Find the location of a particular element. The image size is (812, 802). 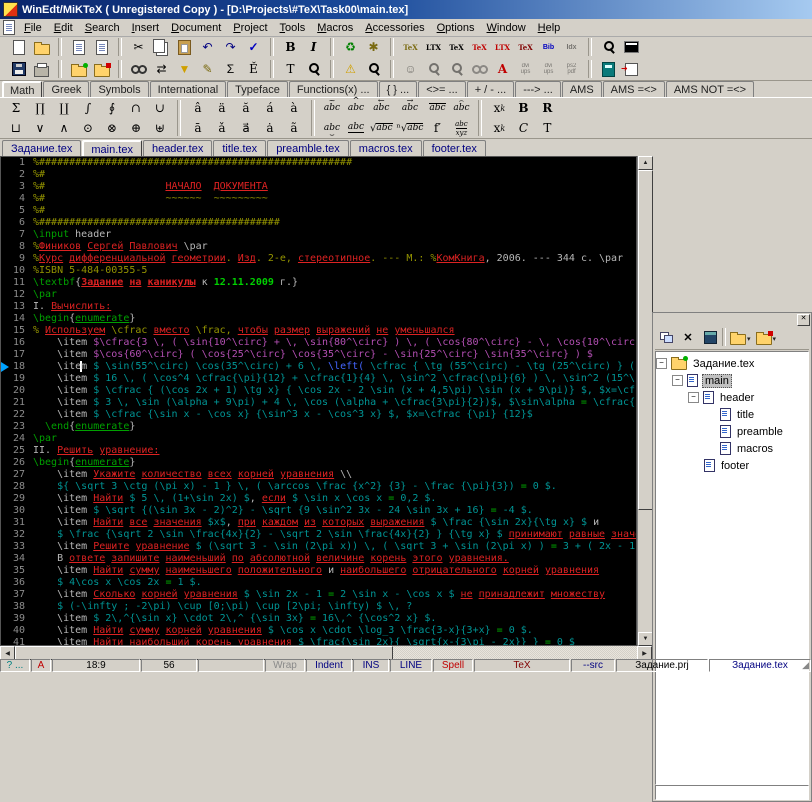

copy-icon is located at coordinates (161, 47).